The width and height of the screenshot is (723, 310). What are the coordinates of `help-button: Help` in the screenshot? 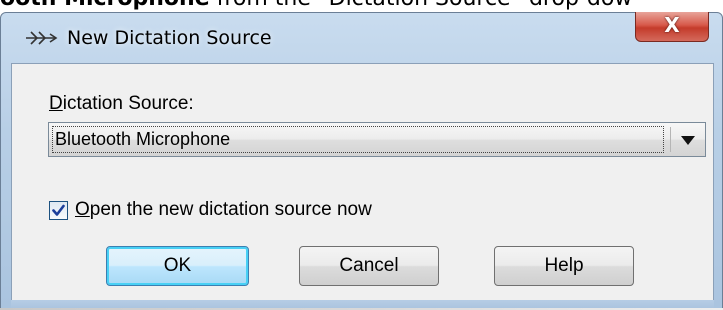 It's located at (564, 266).